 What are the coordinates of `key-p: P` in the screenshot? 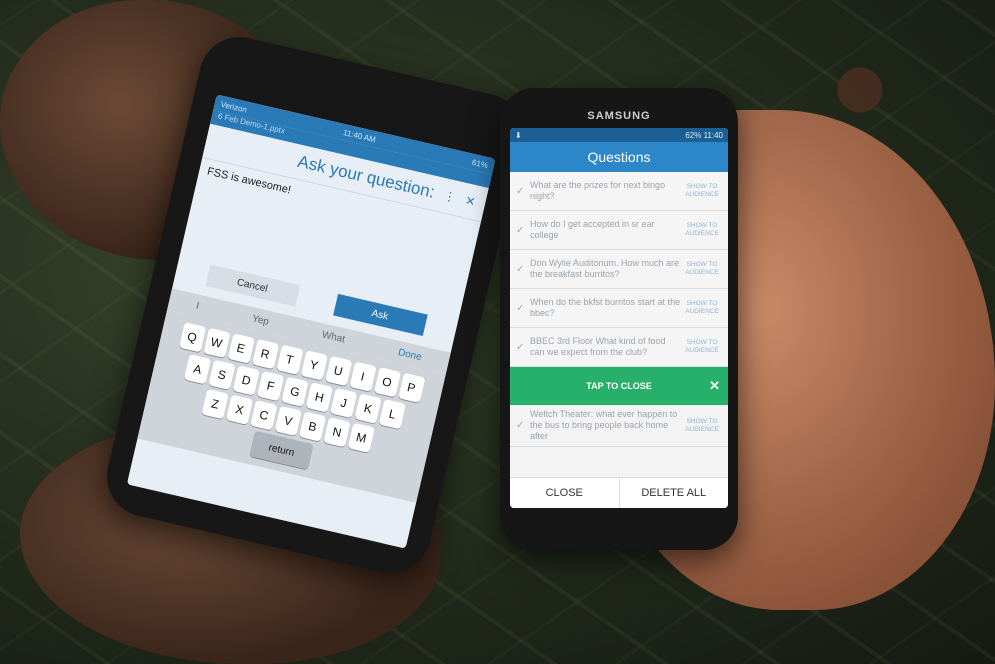 It's located at (411, 387).